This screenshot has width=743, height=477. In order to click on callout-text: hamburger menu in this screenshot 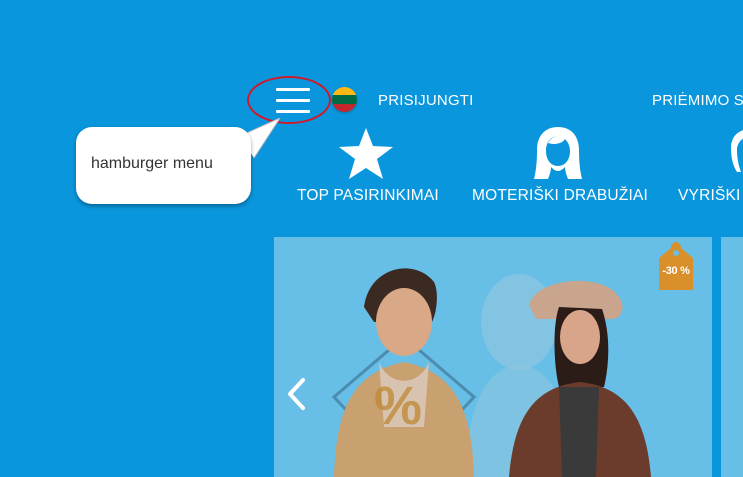, I will do `click(152, 163)`.